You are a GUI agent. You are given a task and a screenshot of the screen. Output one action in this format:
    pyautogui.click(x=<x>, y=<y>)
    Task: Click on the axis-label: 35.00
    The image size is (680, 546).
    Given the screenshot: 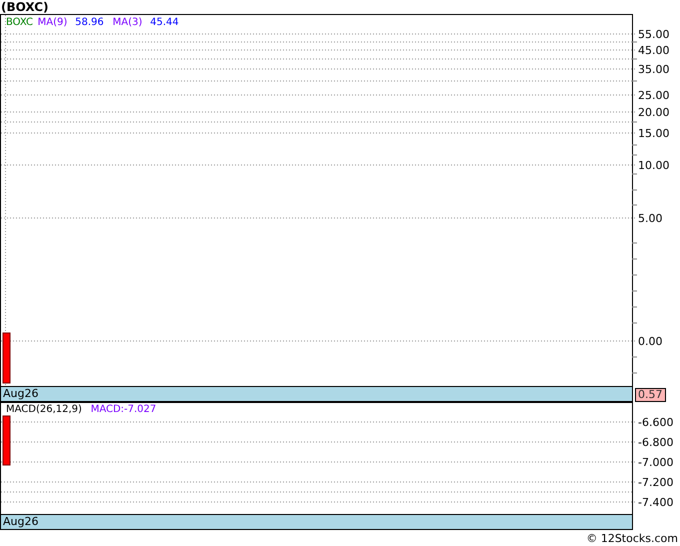 What is the action you would take?
    pyautogui.click(x=654, y=69)
    